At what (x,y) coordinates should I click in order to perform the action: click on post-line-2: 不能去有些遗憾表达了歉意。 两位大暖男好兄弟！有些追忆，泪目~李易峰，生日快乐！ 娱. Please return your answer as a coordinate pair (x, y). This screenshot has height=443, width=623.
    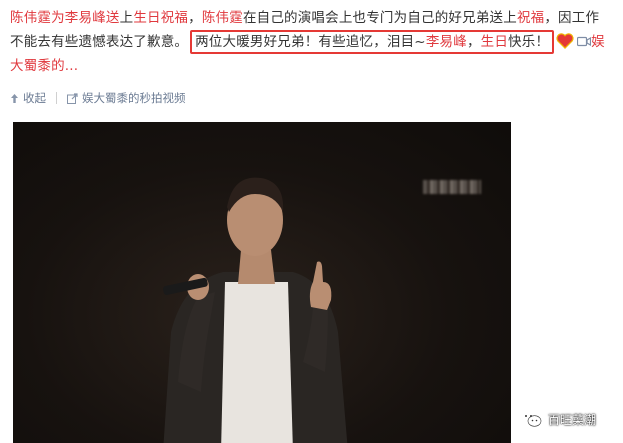
    Looking at the image, I should click on (310, 42).